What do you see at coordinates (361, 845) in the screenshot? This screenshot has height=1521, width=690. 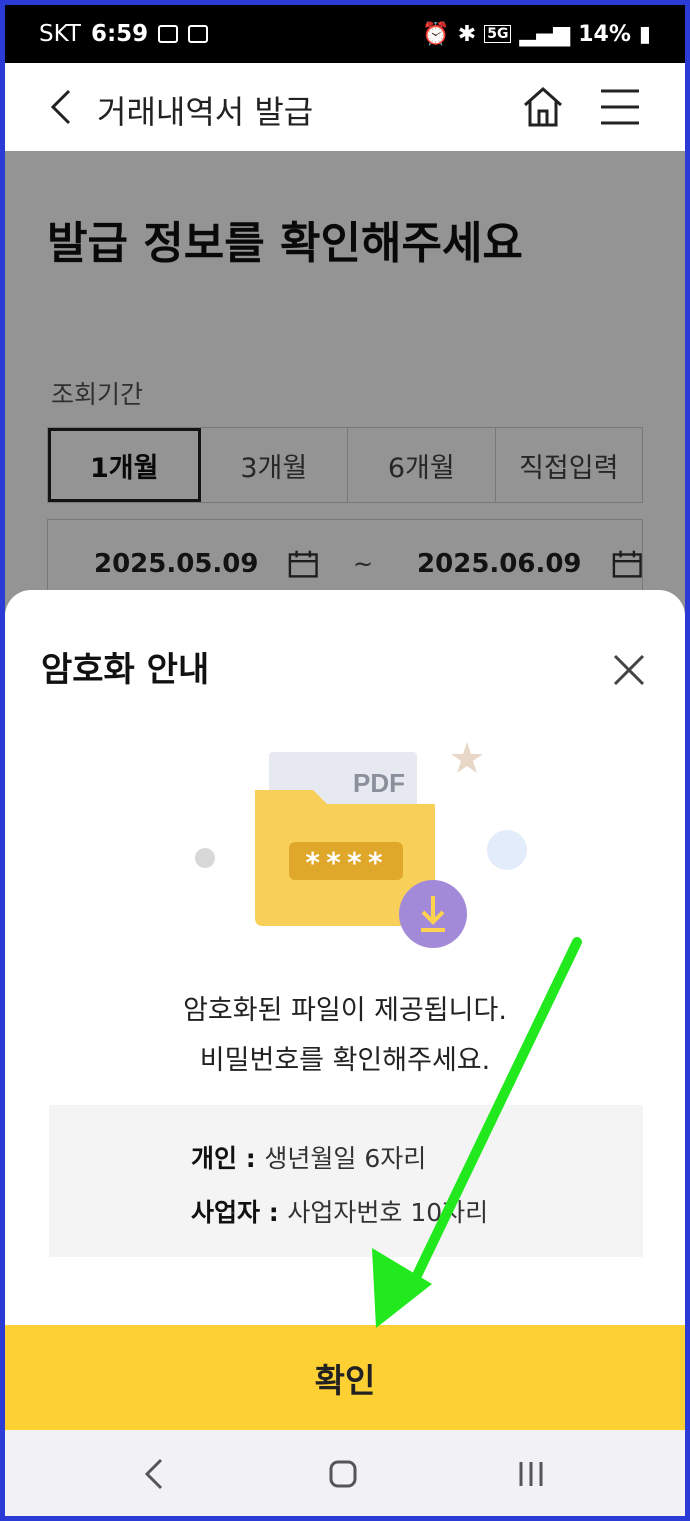 I see `encrypted-pdf-illustration: PDF ****` at bounding box center [361, 845].